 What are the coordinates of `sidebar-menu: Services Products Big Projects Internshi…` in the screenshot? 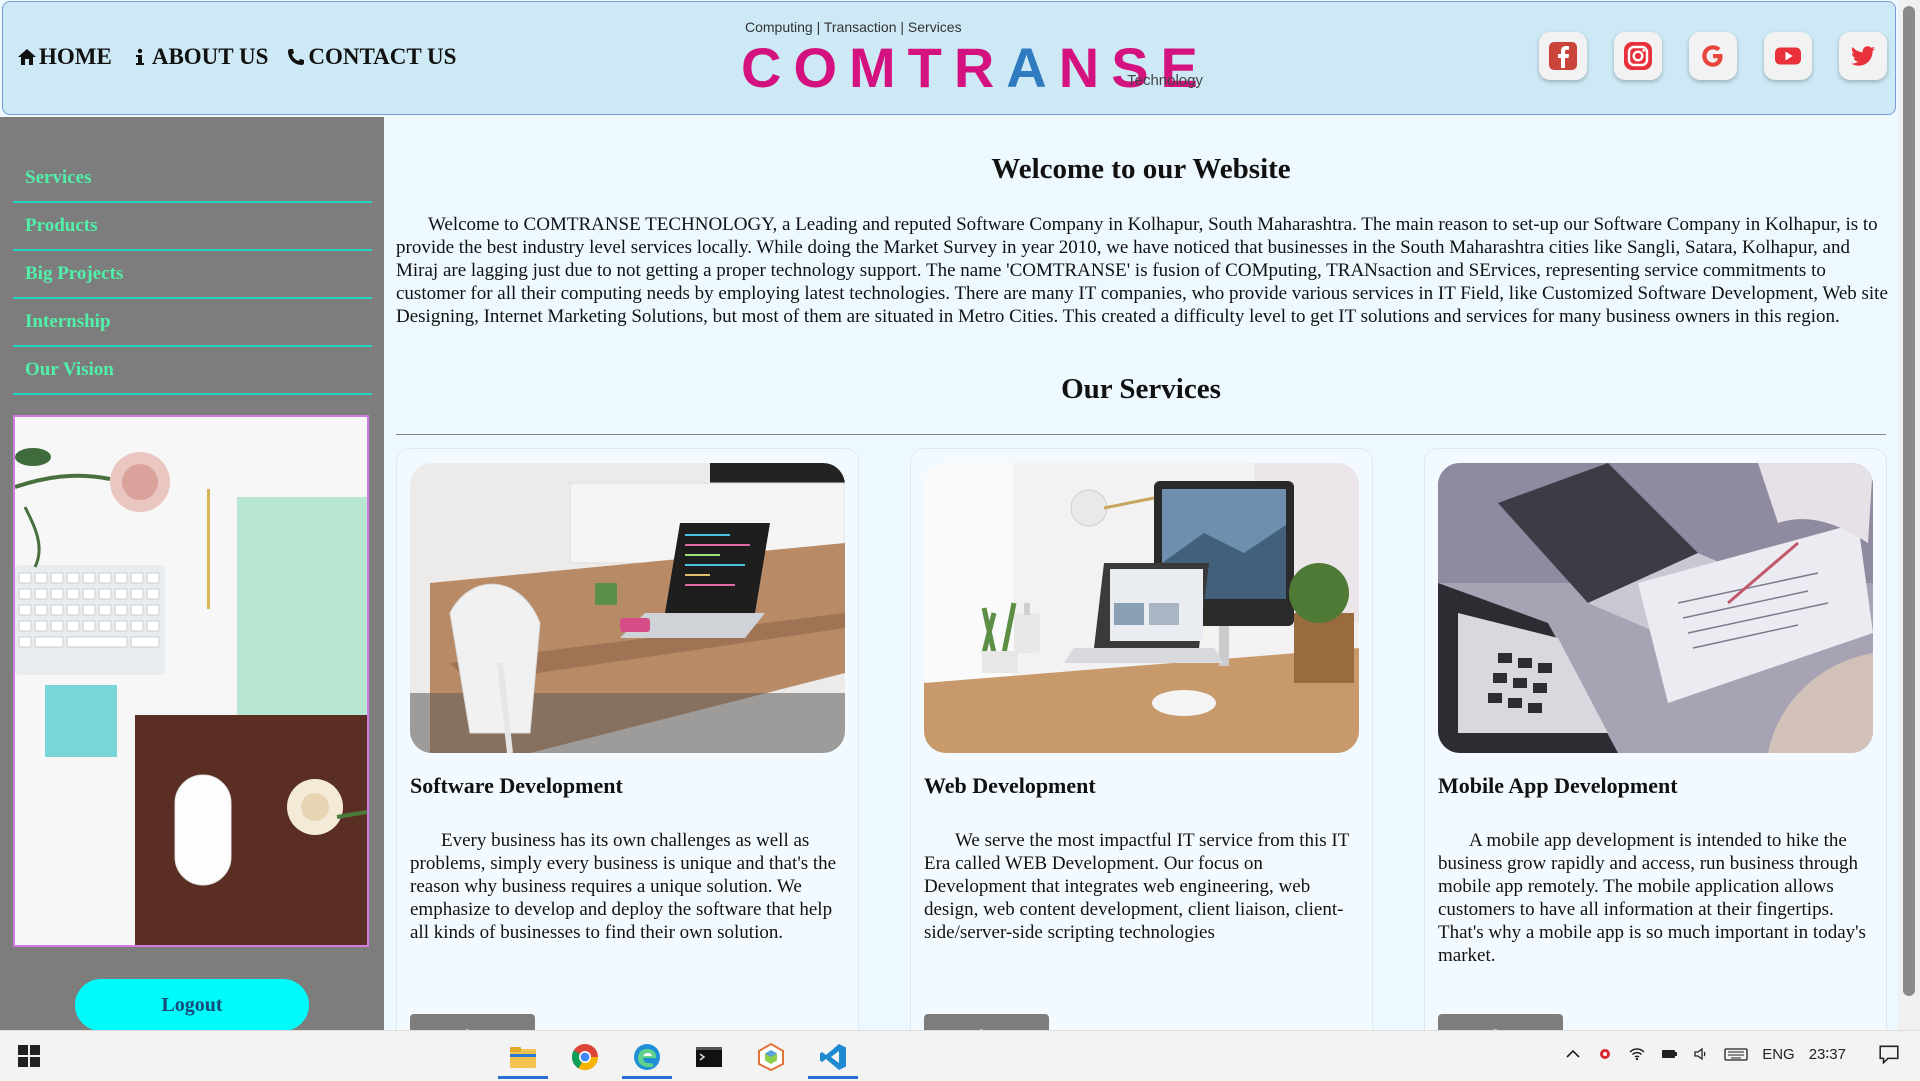 It's located at (192, 275).